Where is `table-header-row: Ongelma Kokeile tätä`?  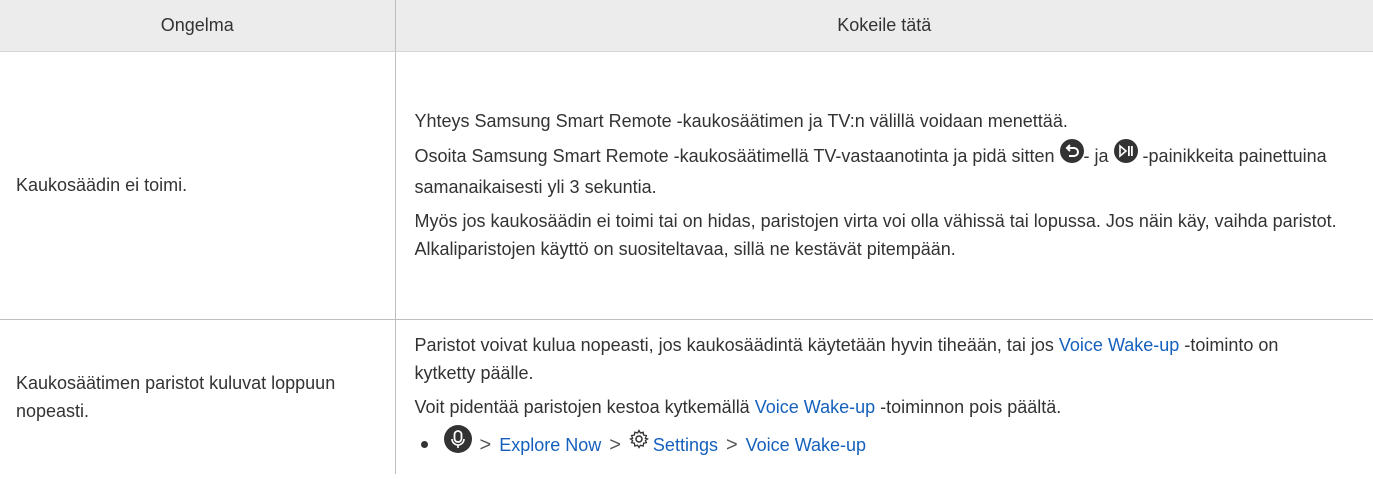
table-header-row: Ongelma Kokeile tätä is located at coordinates (686, 26).